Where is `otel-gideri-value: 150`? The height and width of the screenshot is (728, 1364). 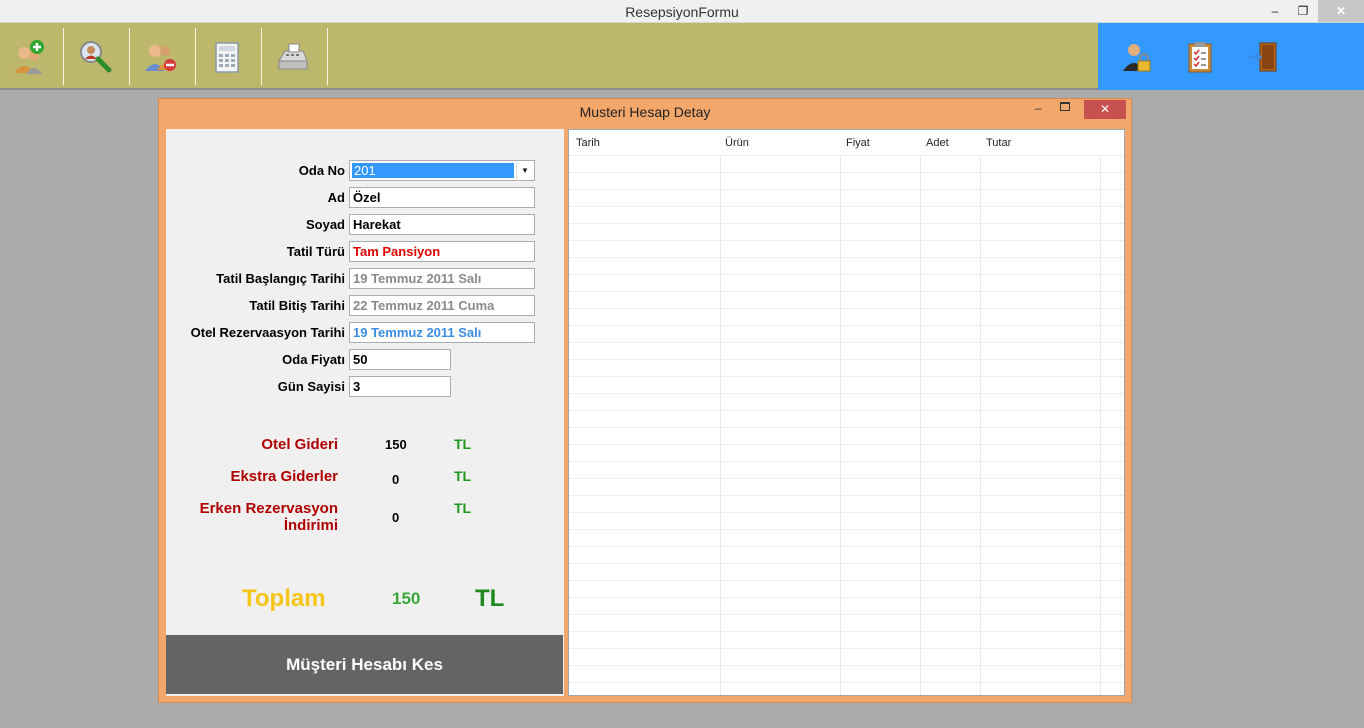
otel-gideri-value: 150 is located at coordinates (396, 444).